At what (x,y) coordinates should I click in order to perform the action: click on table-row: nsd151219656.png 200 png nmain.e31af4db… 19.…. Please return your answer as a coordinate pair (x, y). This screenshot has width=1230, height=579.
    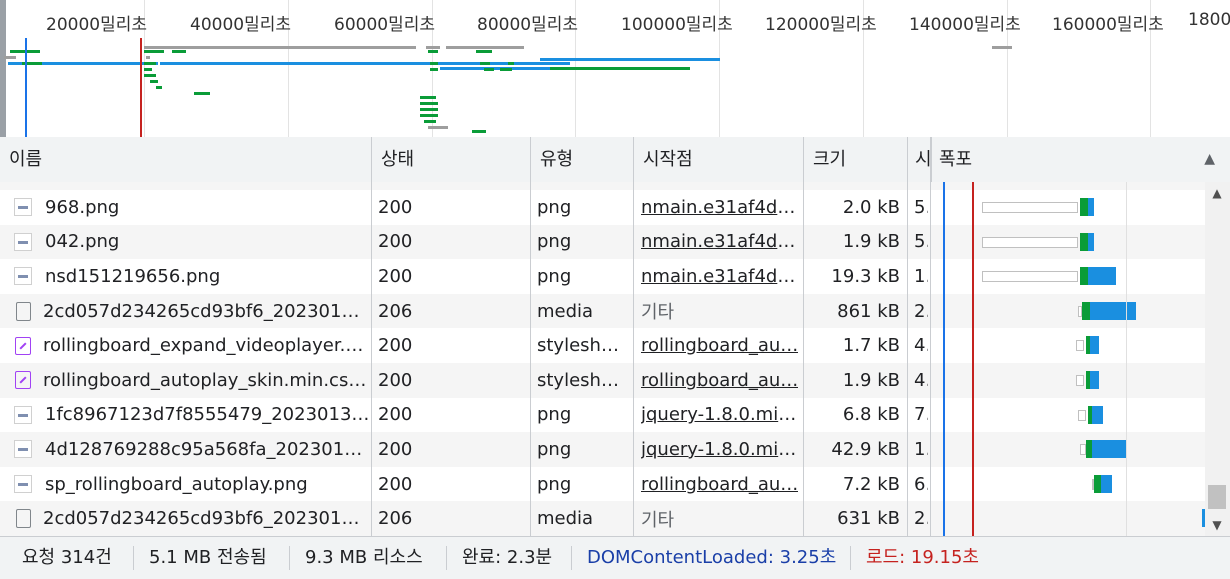
    Looking at the image, I should click on (602, 276).